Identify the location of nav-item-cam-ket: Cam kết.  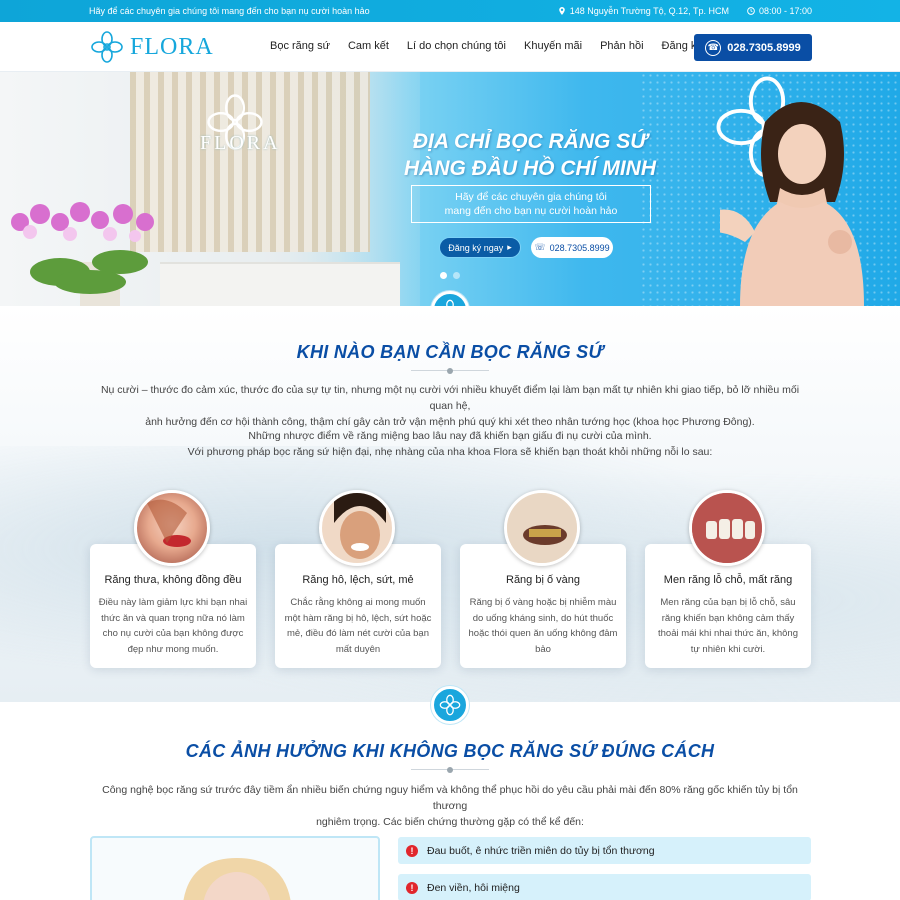
(368, 46).